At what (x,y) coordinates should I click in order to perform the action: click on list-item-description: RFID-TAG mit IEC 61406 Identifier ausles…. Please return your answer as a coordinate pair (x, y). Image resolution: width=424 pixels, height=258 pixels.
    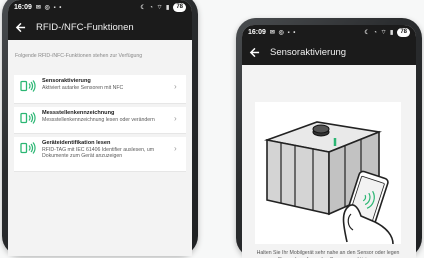
    Looking at the image, I should click on (98, 153).